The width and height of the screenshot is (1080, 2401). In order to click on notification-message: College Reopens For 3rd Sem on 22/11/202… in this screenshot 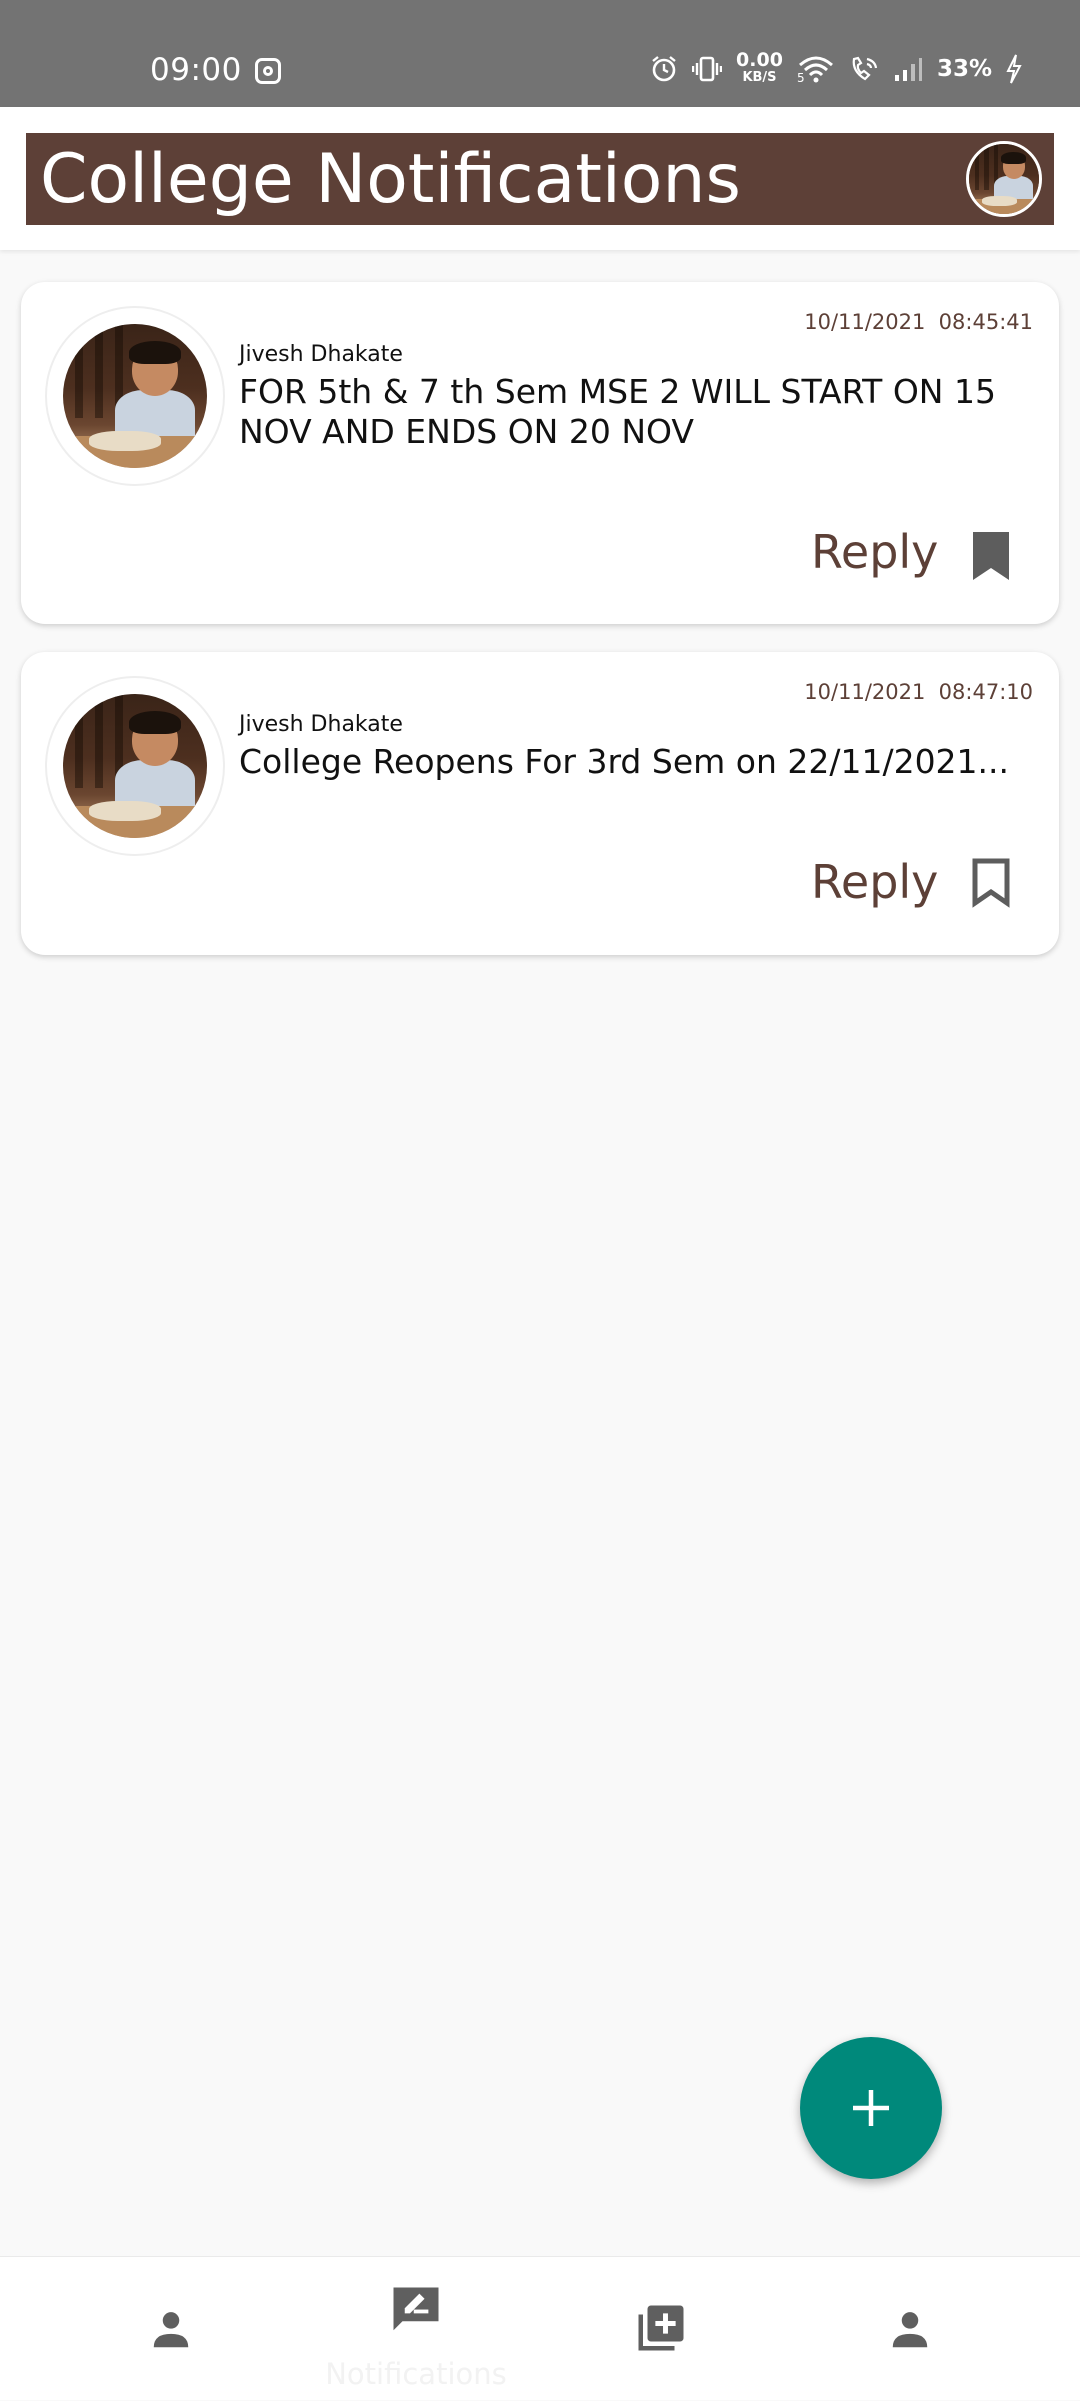, I will do `click(624, 761)`.